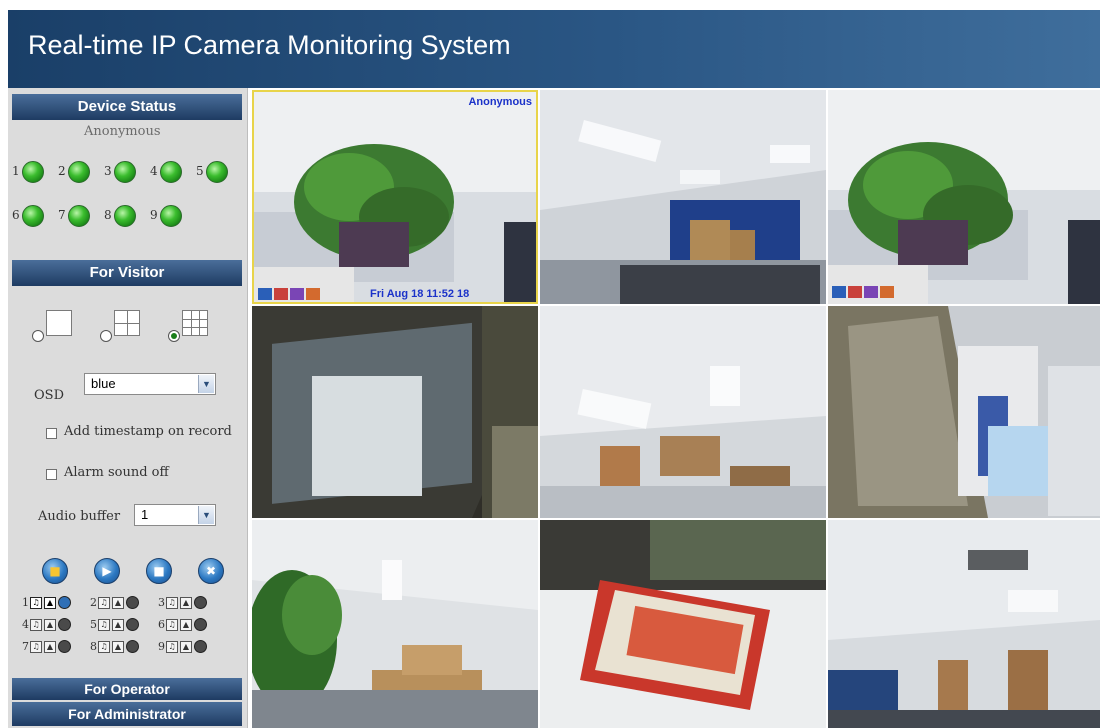 This screenshot has width=1100, height=728. Describe the element at coordinates (150, 384) in the screenshot. I see `osd-select: blue ▼` at that location.